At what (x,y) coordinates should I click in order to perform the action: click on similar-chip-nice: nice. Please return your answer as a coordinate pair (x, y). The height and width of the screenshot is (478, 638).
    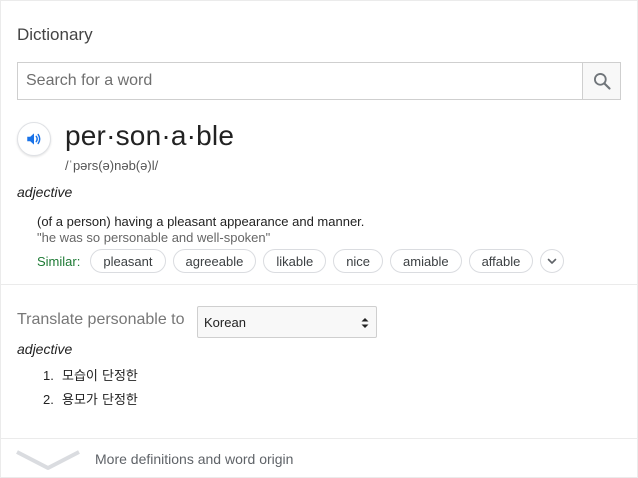
    Looking at the image, I should click on (358, 261).